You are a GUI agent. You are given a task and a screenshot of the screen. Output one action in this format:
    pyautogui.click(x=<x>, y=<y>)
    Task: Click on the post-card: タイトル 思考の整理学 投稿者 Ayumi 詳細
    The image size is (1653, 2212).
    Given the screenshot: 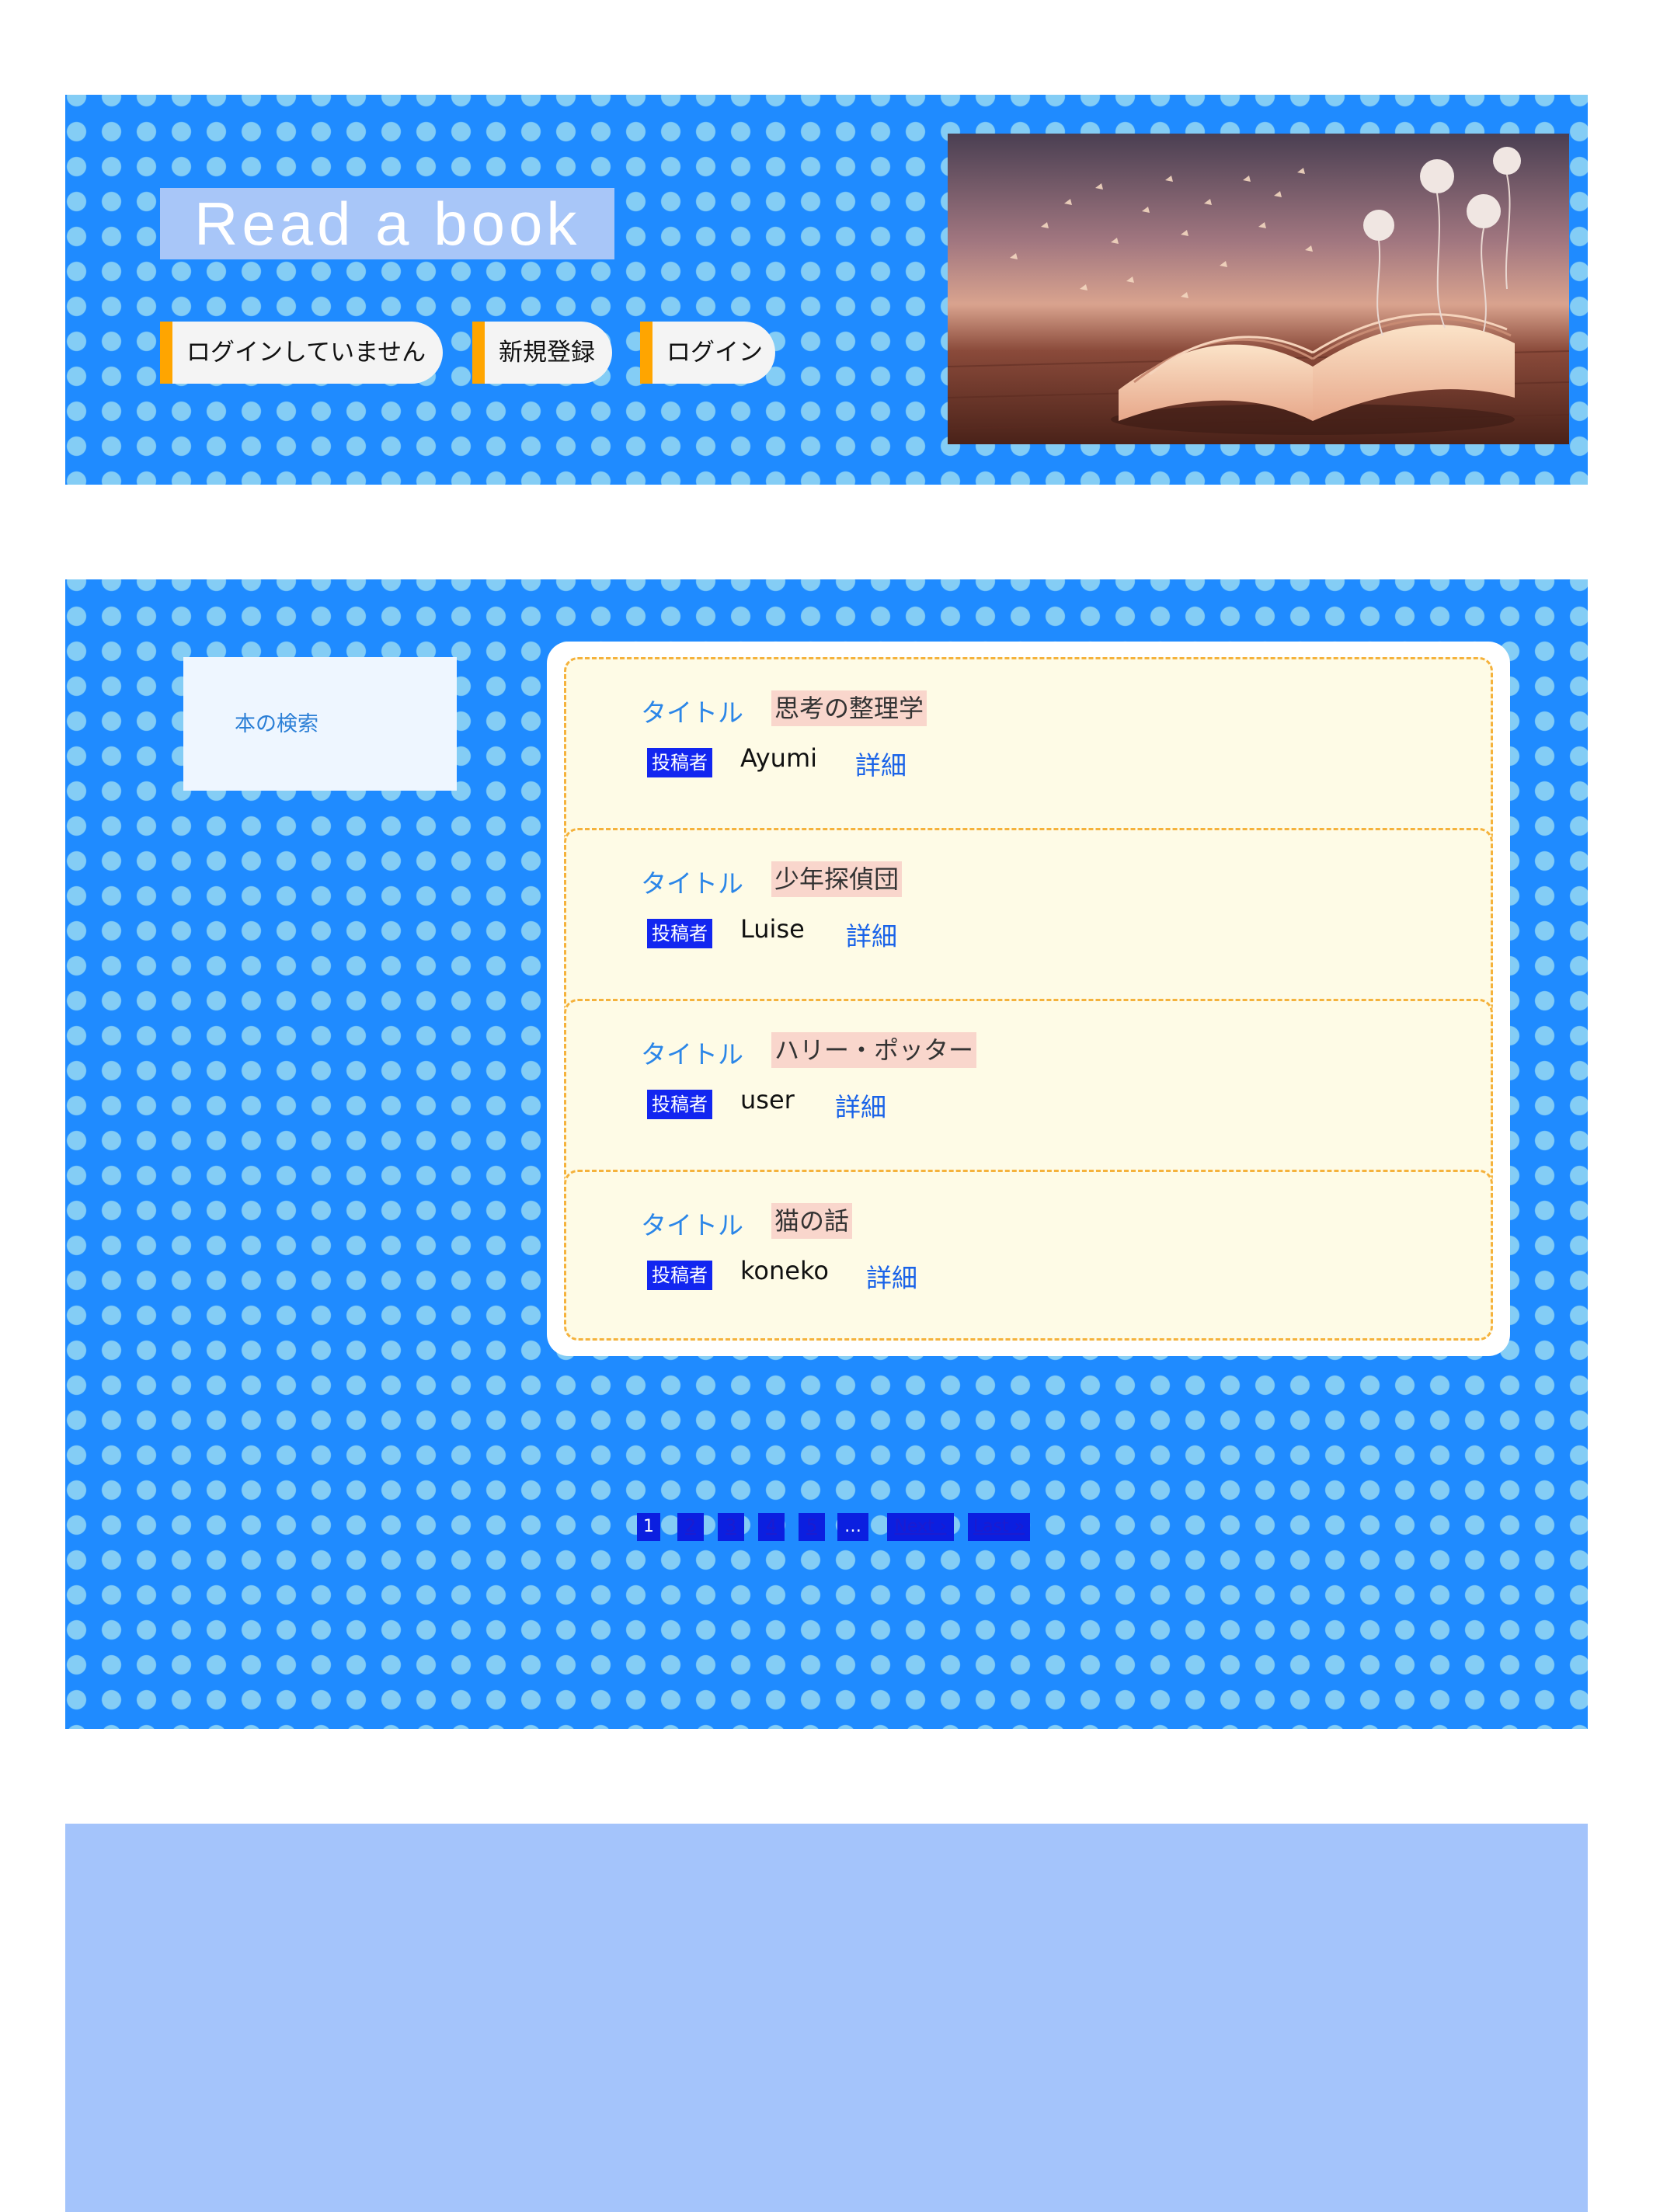 What is the action you would take?
    pyautogui.click(x=1028, y=752)
    